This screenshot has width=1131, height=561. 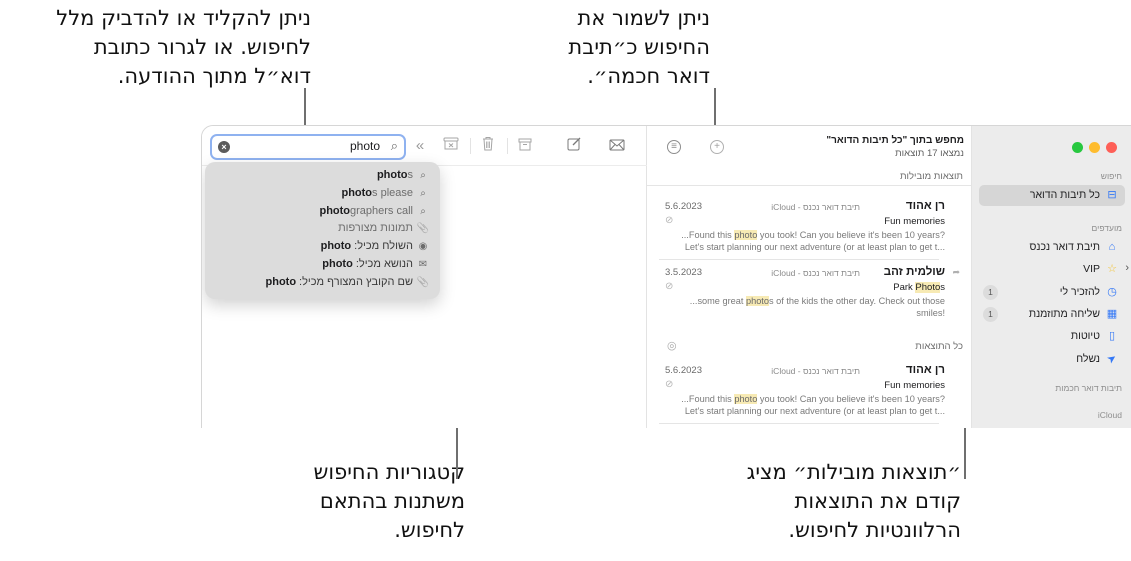 What do you see at coordinates (617, 146) in the screenshot?
I see `envelope-icon` at bounding box center [617, 146].